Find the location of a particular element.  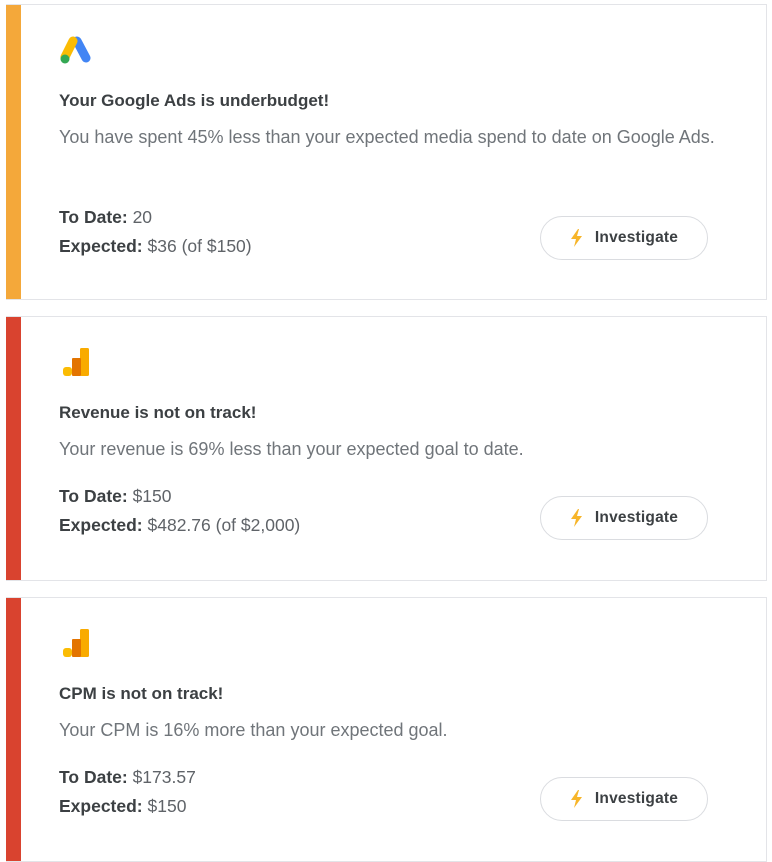

alert-title: CPM is not on track! is located at coordinates (141, 693).